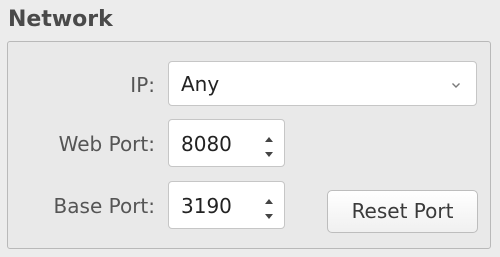 Image resolution: width=500 pixels, height=257 pixels. I want to click on web-port-value: 8080, so click(206, 144).